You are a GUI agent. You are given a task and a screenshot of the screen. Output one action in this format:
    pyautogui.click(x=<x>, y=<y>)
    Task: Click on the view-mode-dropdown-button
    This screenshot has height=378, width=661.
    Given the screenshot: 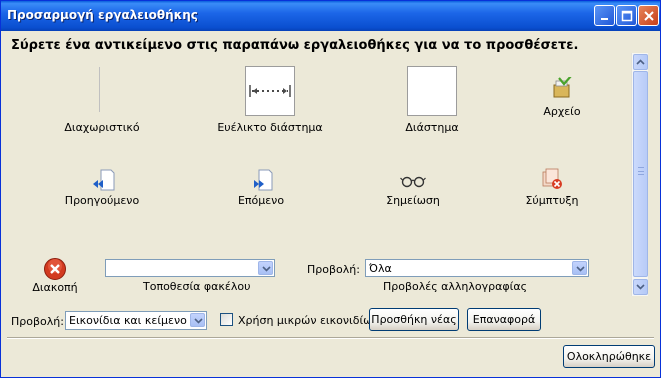 What is the action you would take?
    pyautogui.click(x=197, y=320)
    